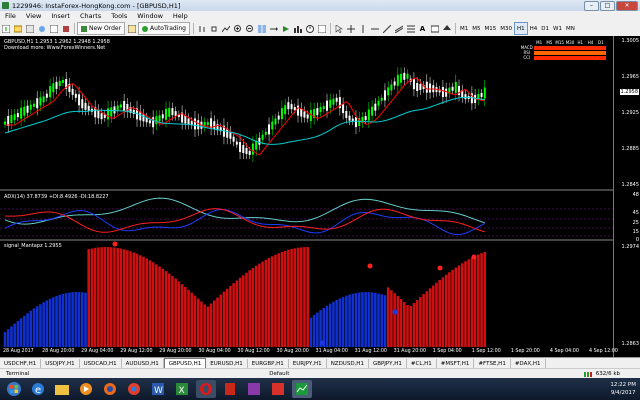 This screenshot has height=400, width=640. I want to click on bar-chart-icon, so click(201, 28).